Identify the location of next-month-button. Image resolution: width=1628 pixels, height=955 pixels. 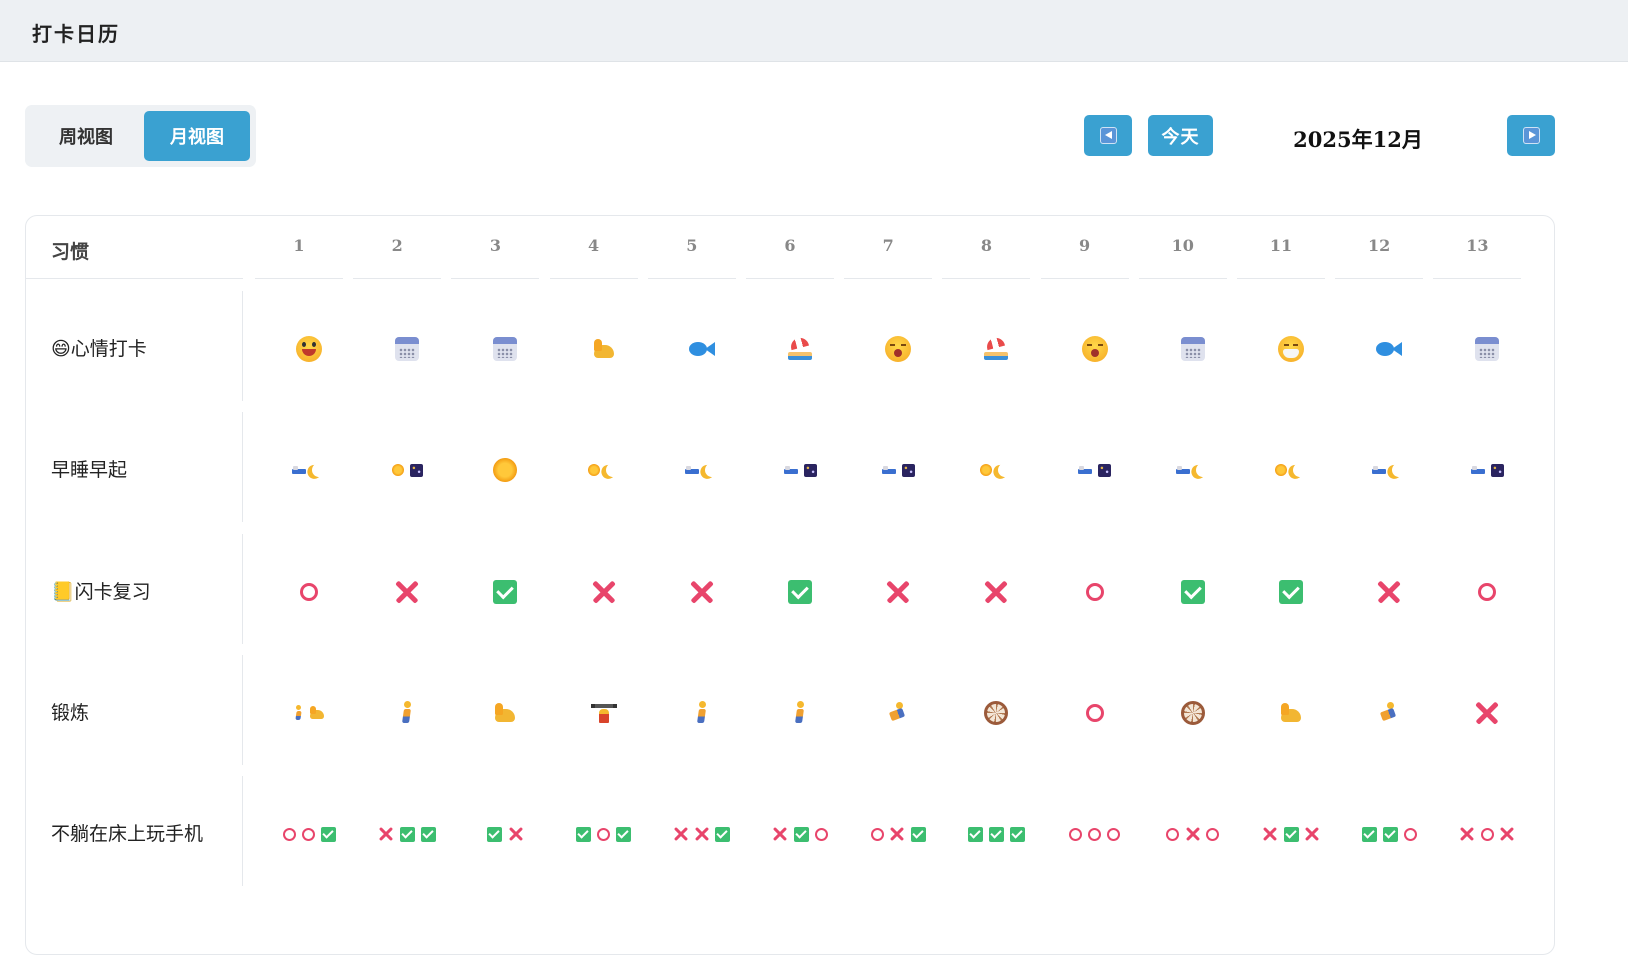
(1531, 135).